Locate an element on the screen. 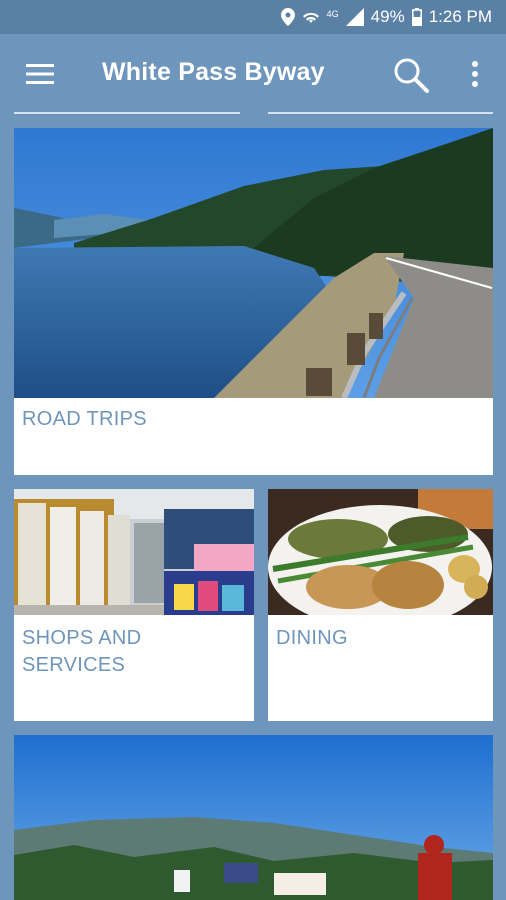  card-label: DINING is located at coordinates (312, 638).